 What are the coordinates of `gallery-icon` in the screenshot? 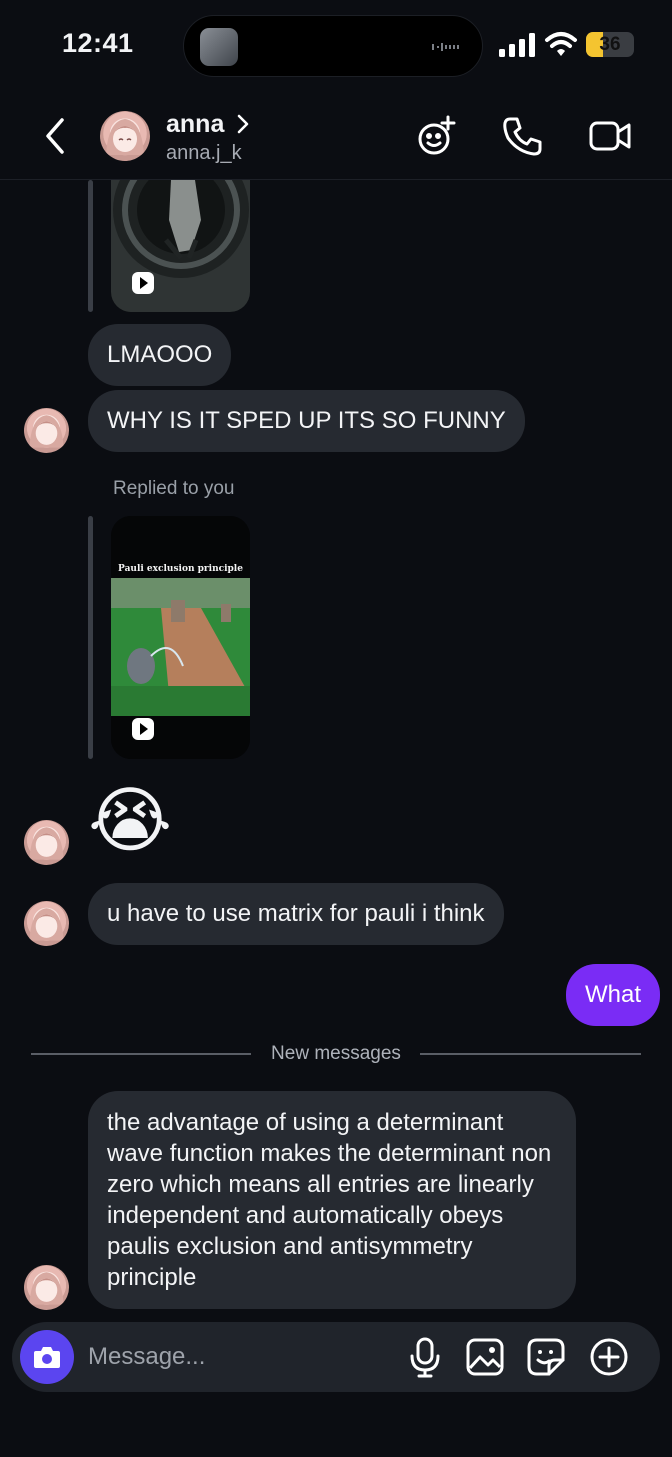 It's located at (485, 1357).